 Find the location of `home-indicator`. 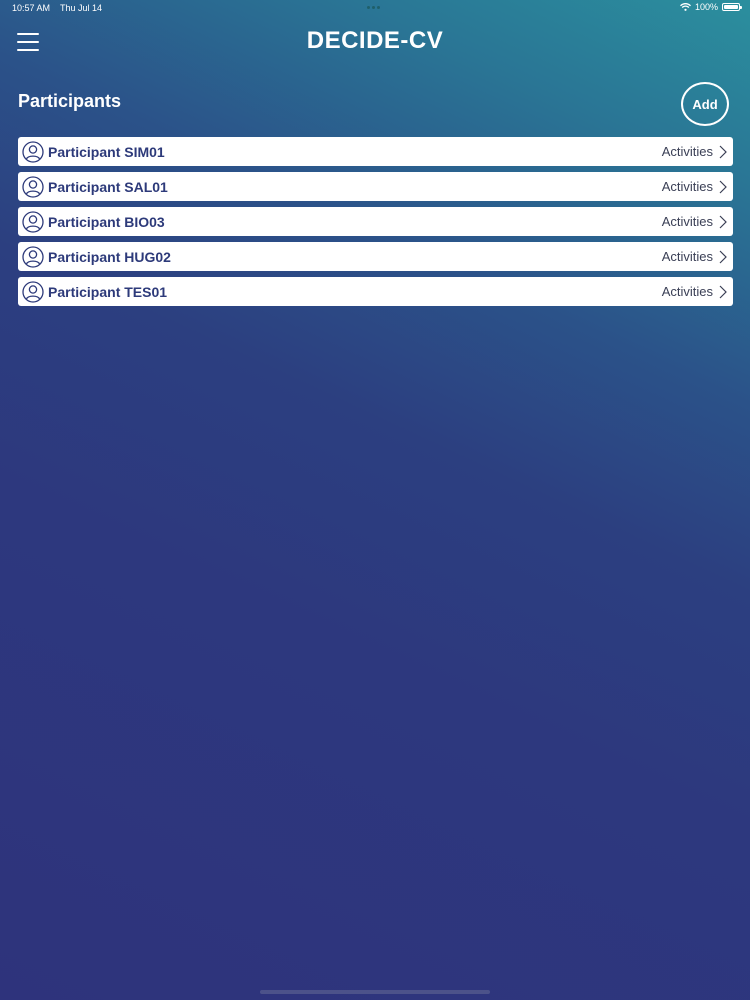

home-indicator is located at coordinates (375, 992).